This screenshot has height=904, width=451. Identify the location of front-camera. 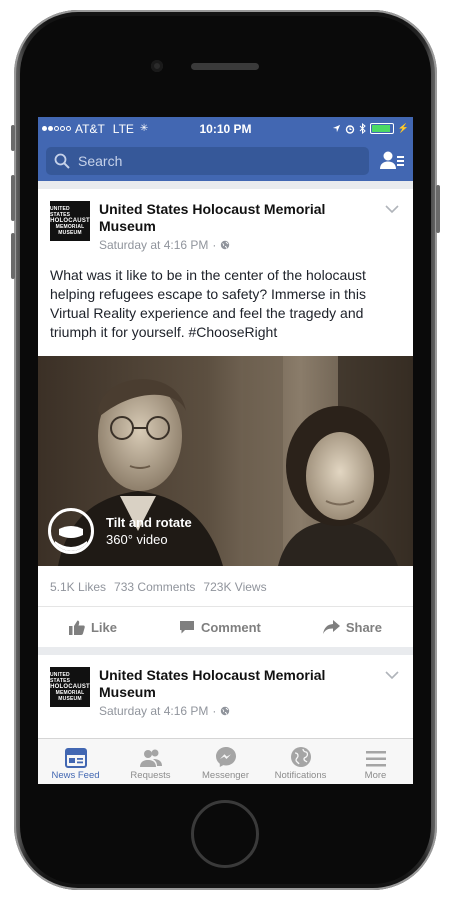
(157, 66).